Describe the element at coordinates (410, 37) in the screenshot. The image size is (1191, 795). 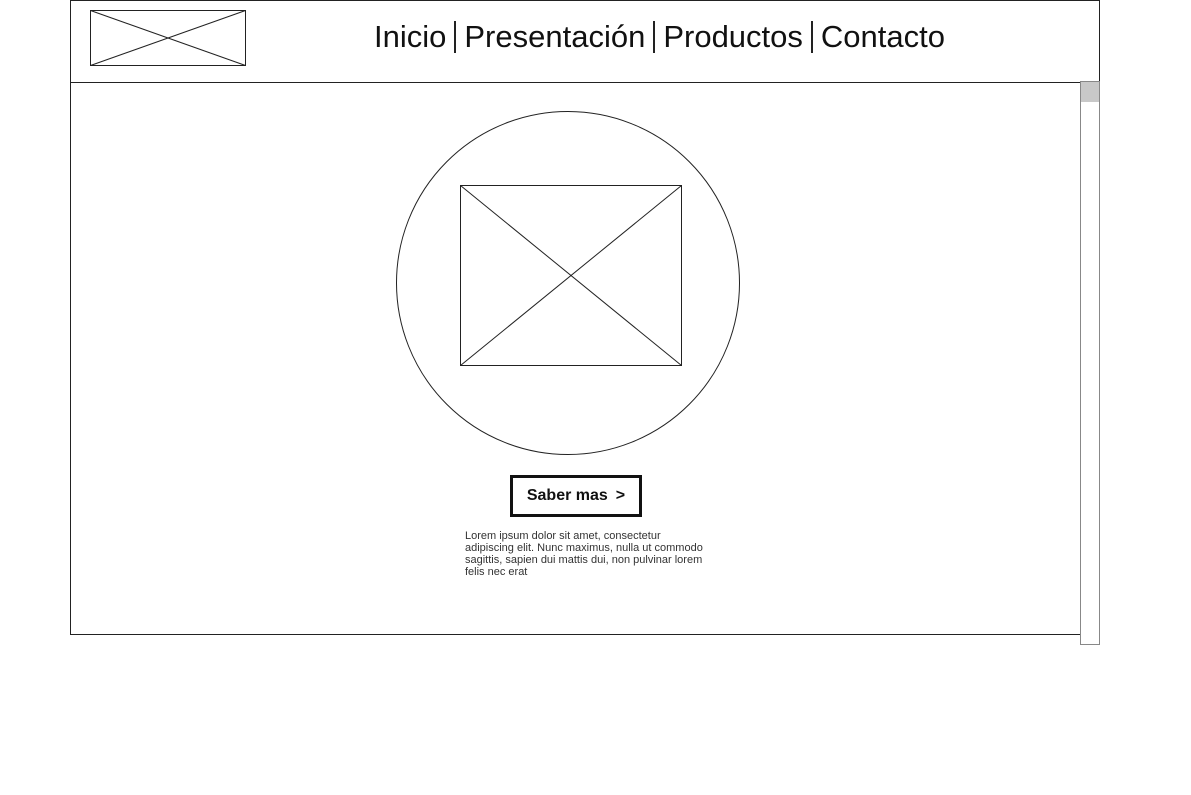
I see `nav-item-inicio: Inicio` at that location.